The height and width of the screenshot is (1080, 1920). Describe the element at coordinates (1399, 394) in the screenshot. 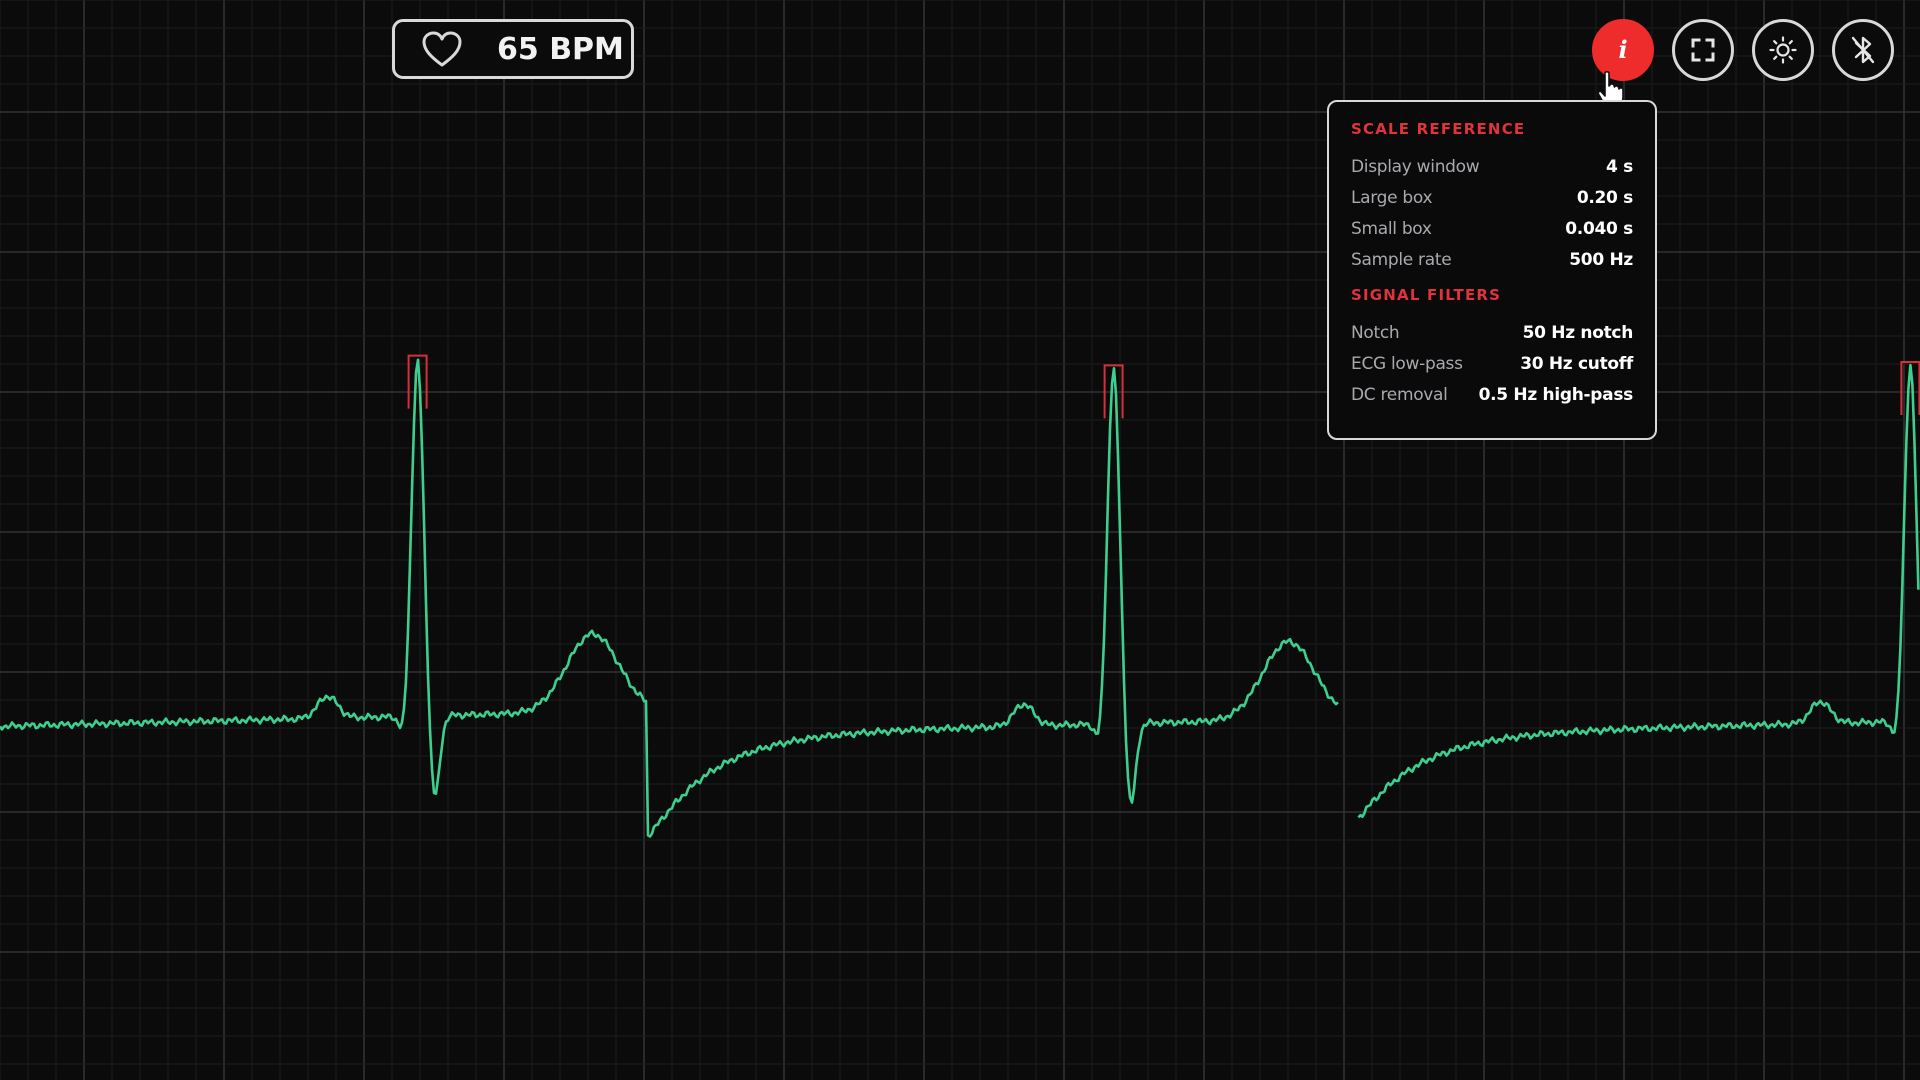

I see `row-label: DC removal` at that location.